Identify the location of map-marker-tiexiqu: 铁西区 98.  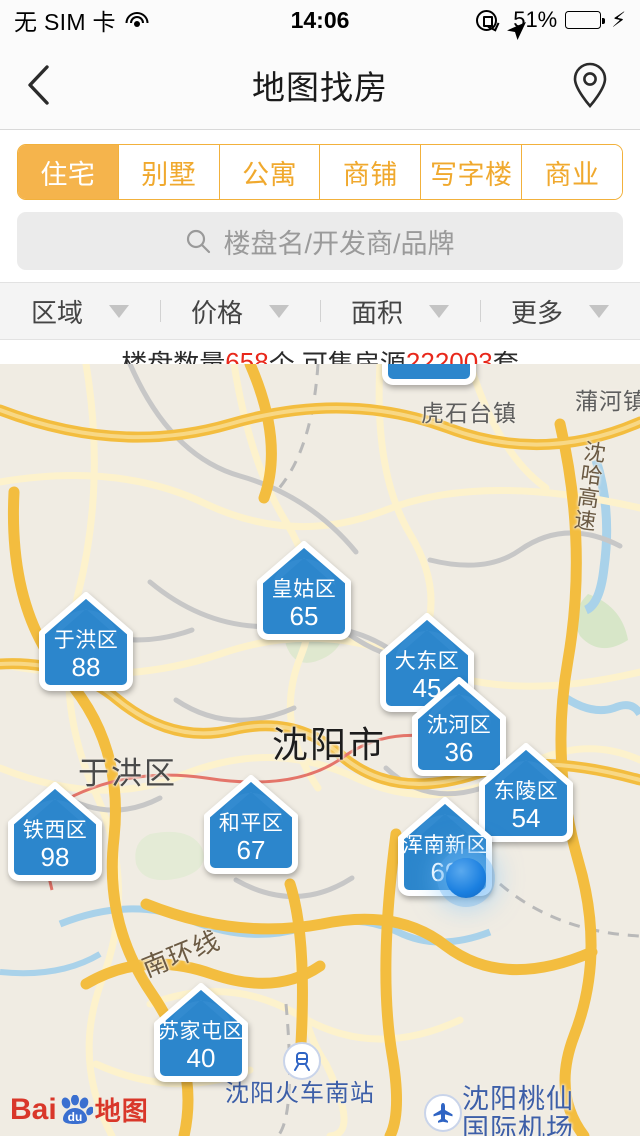
(55, 834).